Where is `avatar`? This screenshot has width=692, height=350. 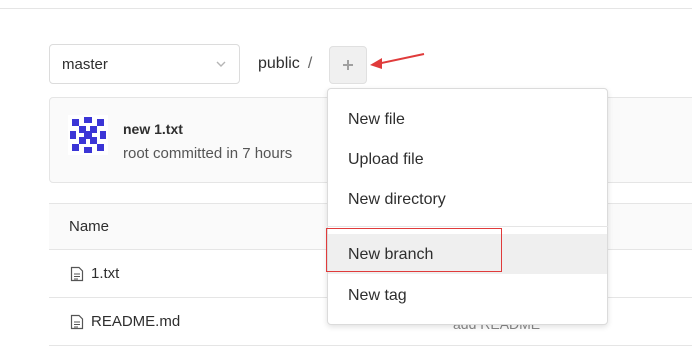
avatar is located at coordinates (88, 135).